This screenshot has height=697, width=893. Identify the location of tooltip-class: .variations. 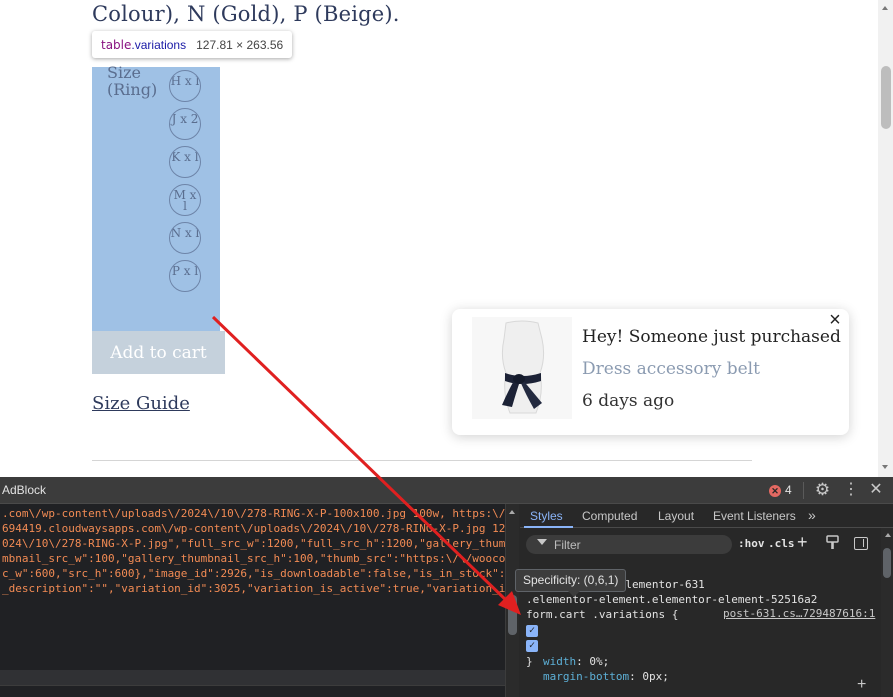
(159, 44).